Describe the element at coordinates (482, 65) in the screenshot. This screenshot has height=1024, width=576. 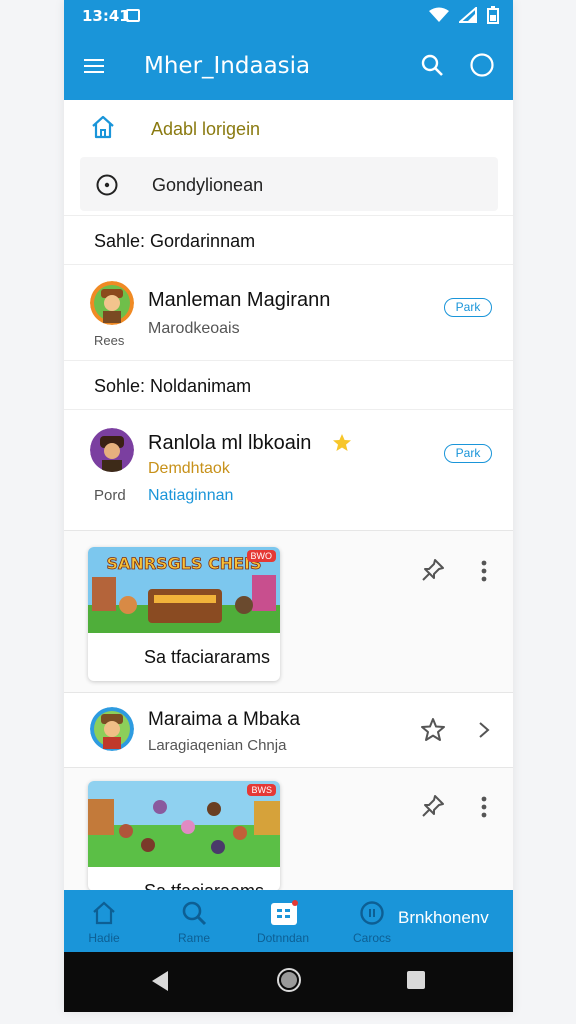
I see `profile-circle-icon` at that location.